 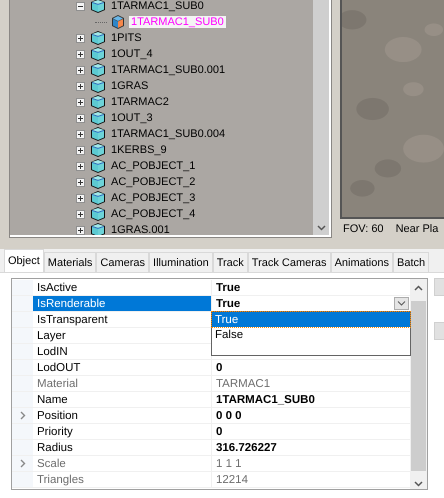 What do you see at coordinates (232, 480) in the screenshot?
I see `property-value: 12214` at bounding box center [232, 480].